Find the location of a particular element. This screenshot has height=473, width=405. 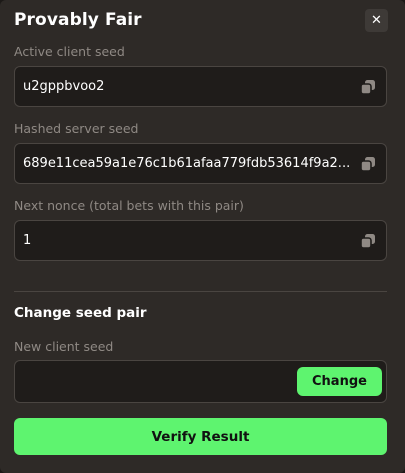

change-button: Change is located at coordinates (339, 381).